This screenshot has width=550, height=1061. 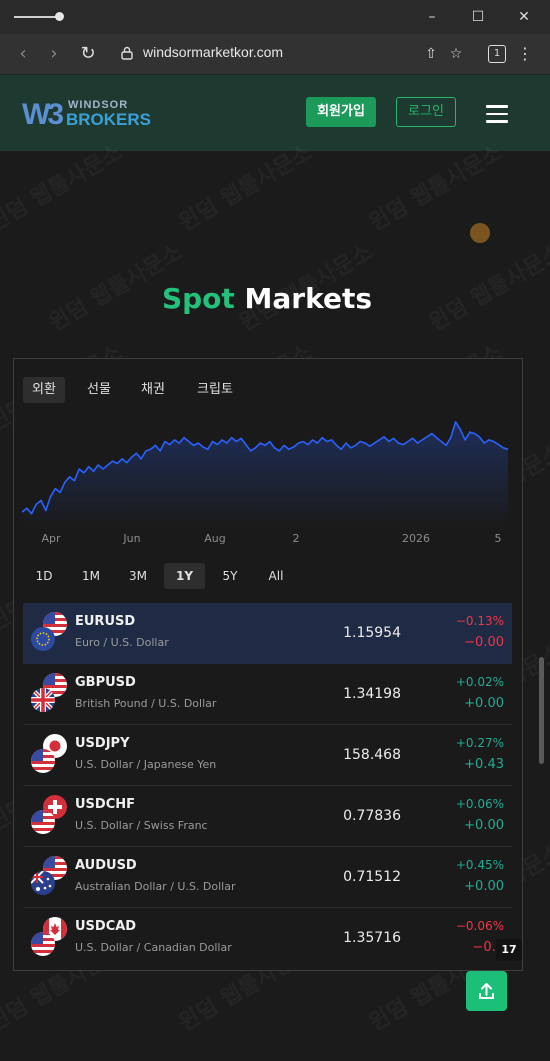 I want to click on pair-price: 1.15954, so click(x=372, y=633).